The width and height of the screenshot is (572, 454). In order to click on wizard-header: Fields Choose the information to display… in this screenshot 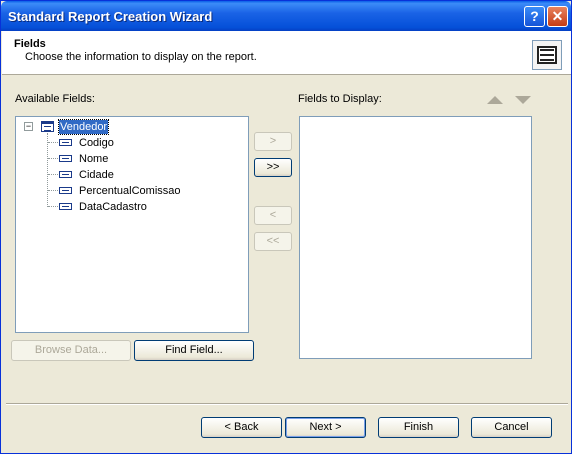, I will do `click(286, 53)`.